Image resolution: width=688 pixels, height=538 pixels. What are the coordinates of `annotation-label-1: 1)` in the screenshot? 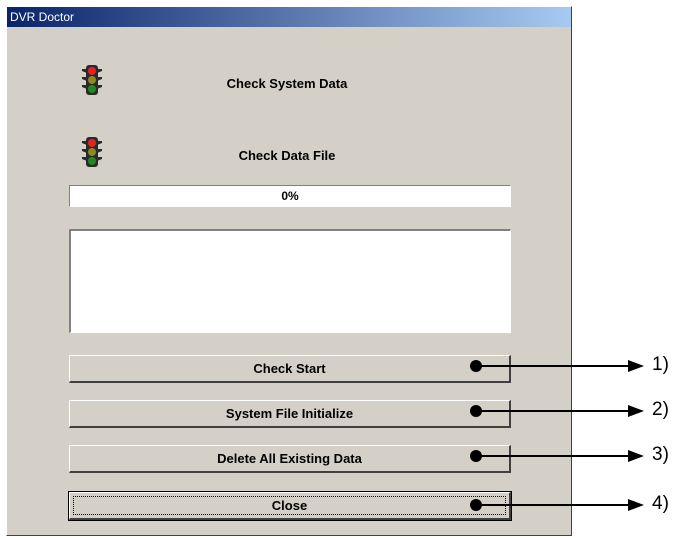 It's located at (660, 364).